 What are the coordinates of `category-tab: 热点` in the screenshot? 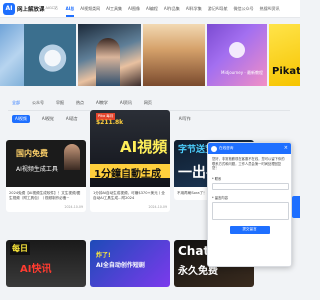 It's located at (80, 103).